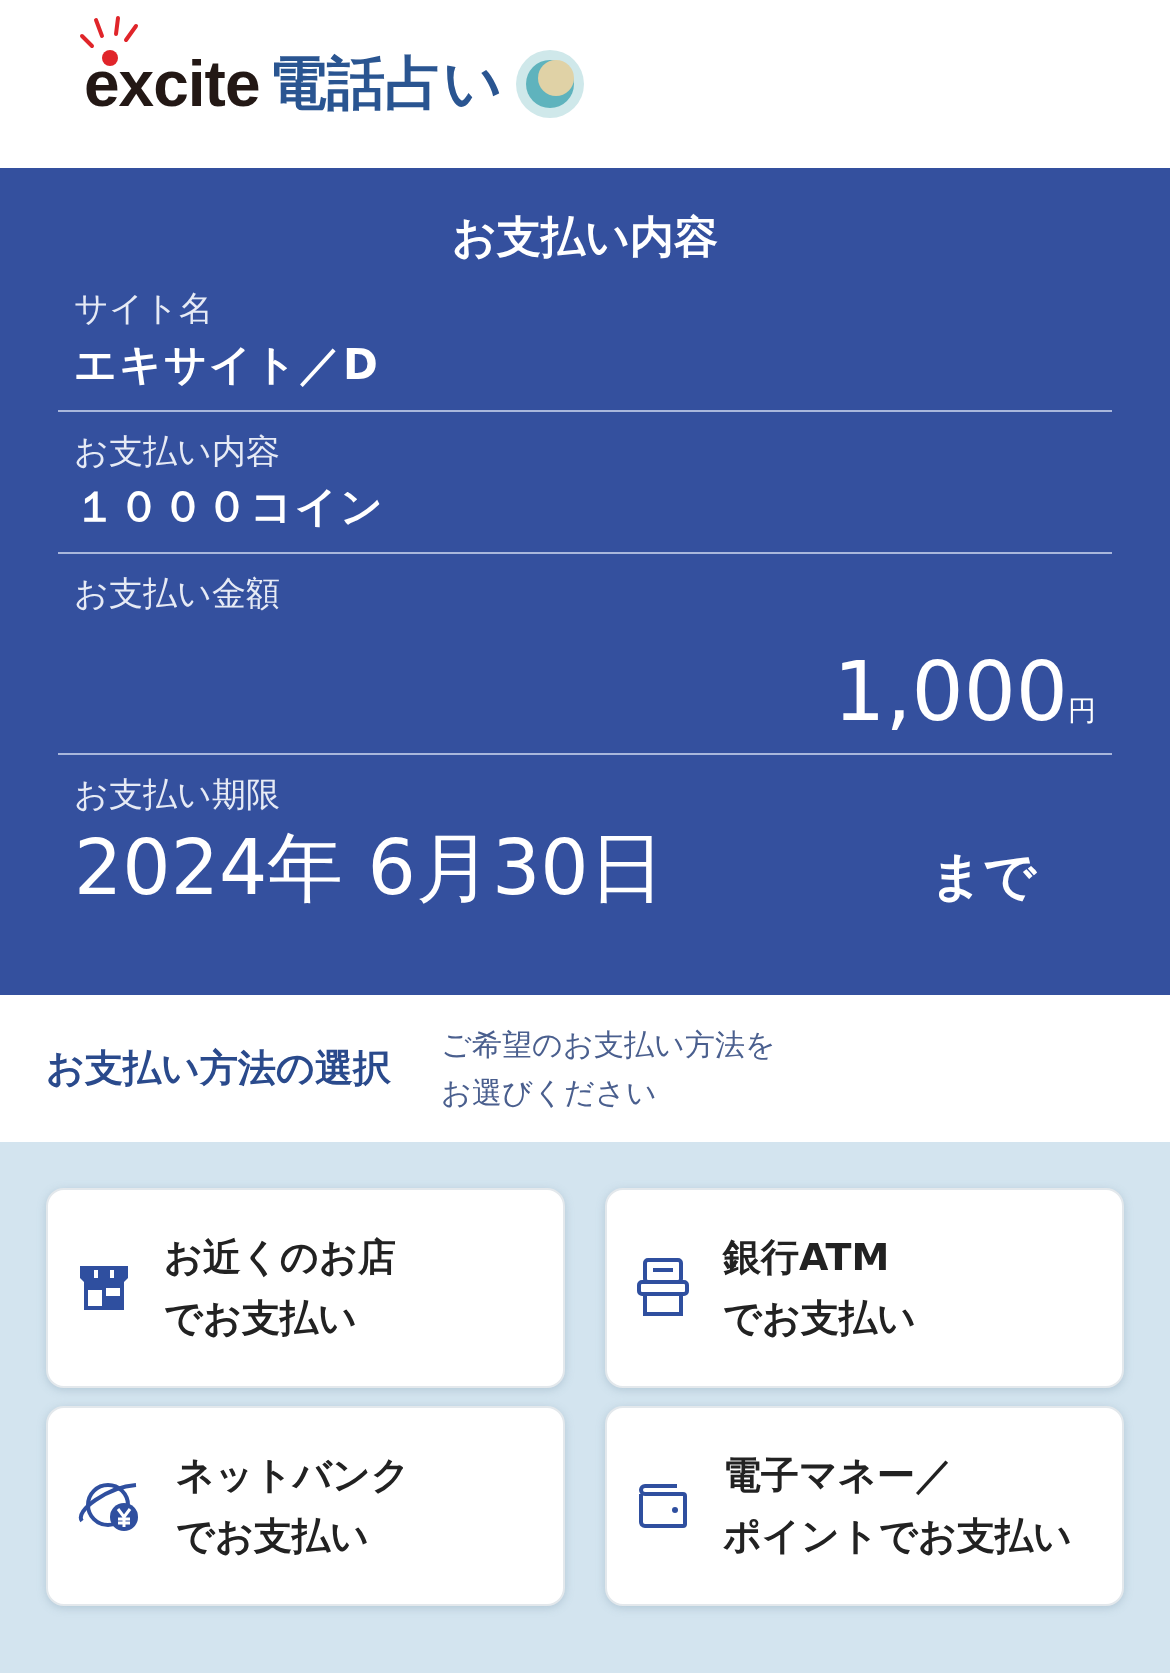  Describe the element at coordinates (218, 1068) in the screenshot. I see `method-heading: お支払い方法の選択` at that location.